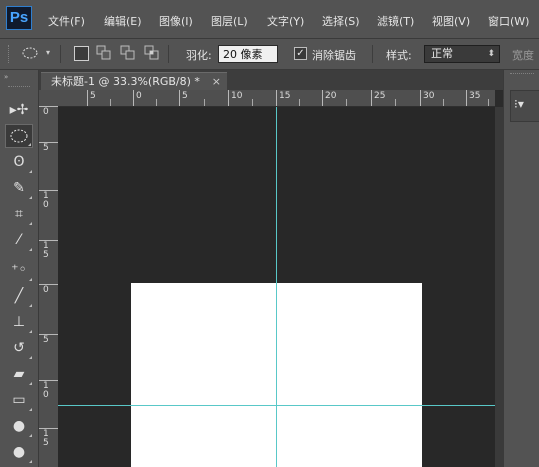 This screenshot has width=539, height=467. I want to click on menu-view: 视图(V), so click(451, 21).